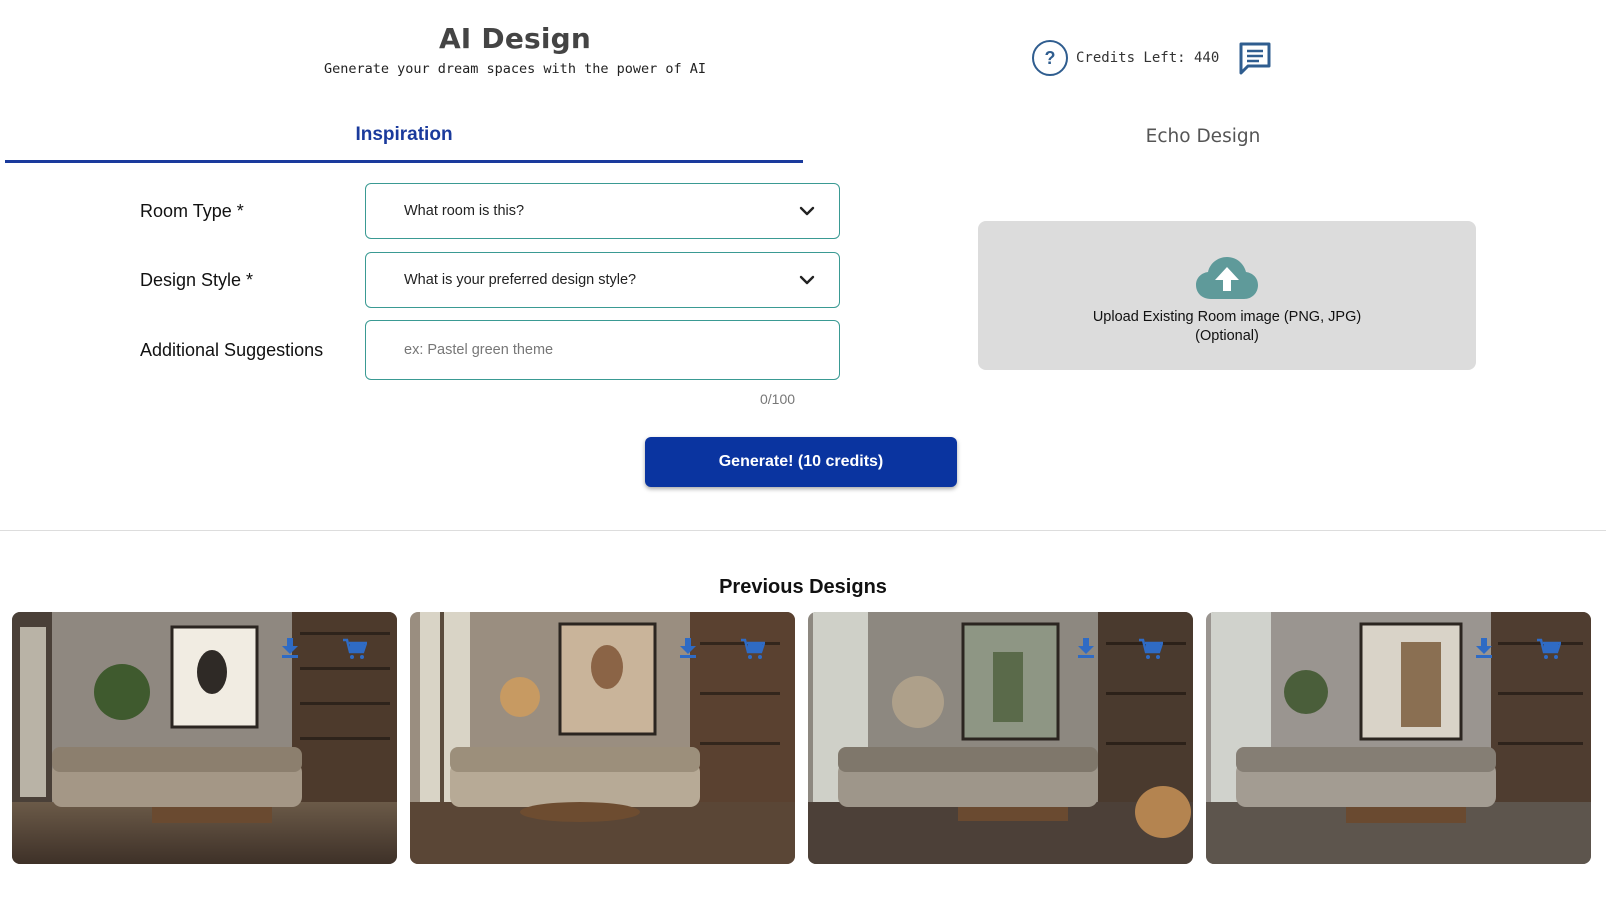 The image size is (1606, 922). Describe the element at coordinates (197, 280) in the screenshot. I see `design-style-label: Design Style *` at that location.